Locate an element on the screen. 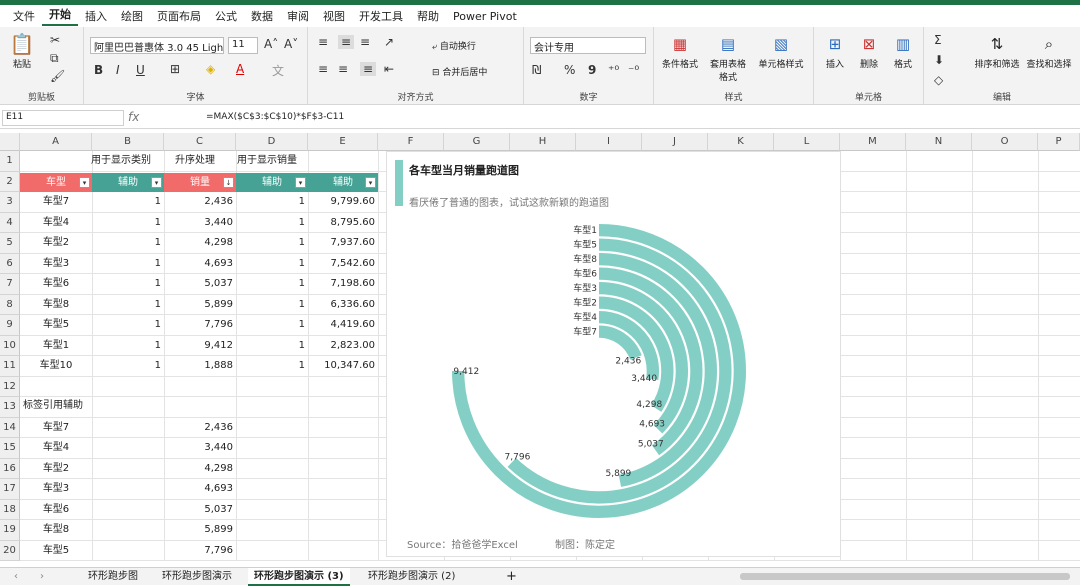 Image resolution: width=1080 pixels, height=586 pixels. menu-help: 帮助 is located at coordinates (428, 16).